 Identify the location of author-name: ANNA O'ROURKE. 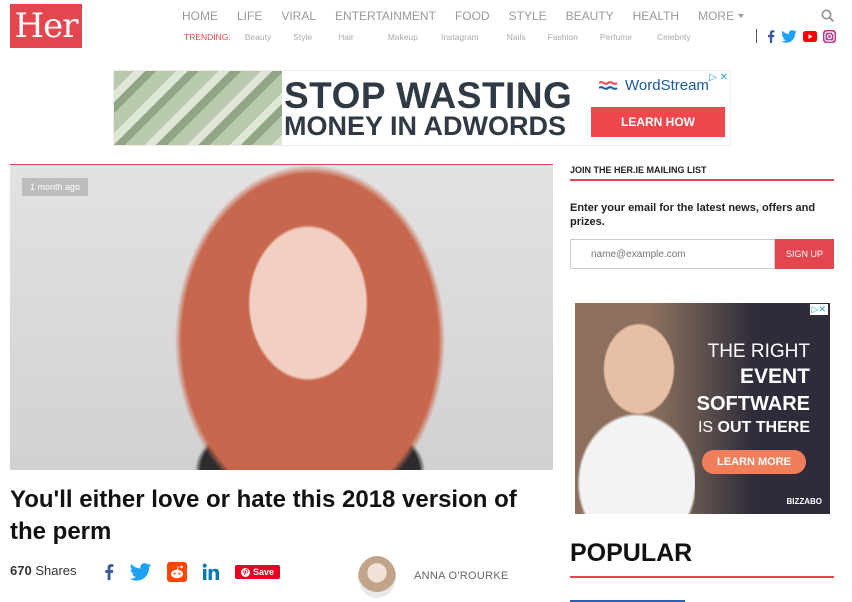
(461, 576).